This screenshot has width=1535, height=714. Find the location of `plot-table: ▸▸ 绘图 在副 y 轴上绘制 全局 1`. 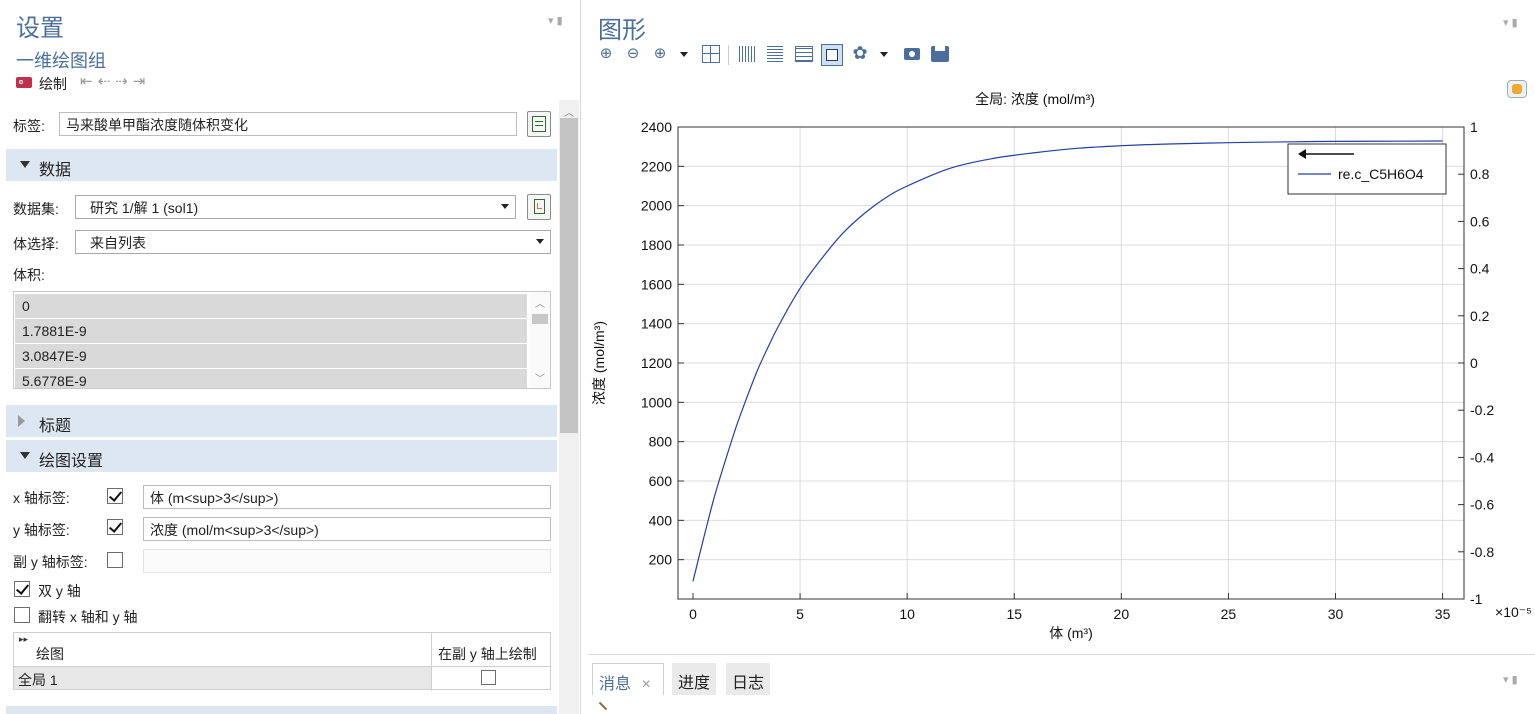

plot-table: ▸▸ 绘图 在副 y 轴上绘制 全局 1 is located at coordinates (282, 661).